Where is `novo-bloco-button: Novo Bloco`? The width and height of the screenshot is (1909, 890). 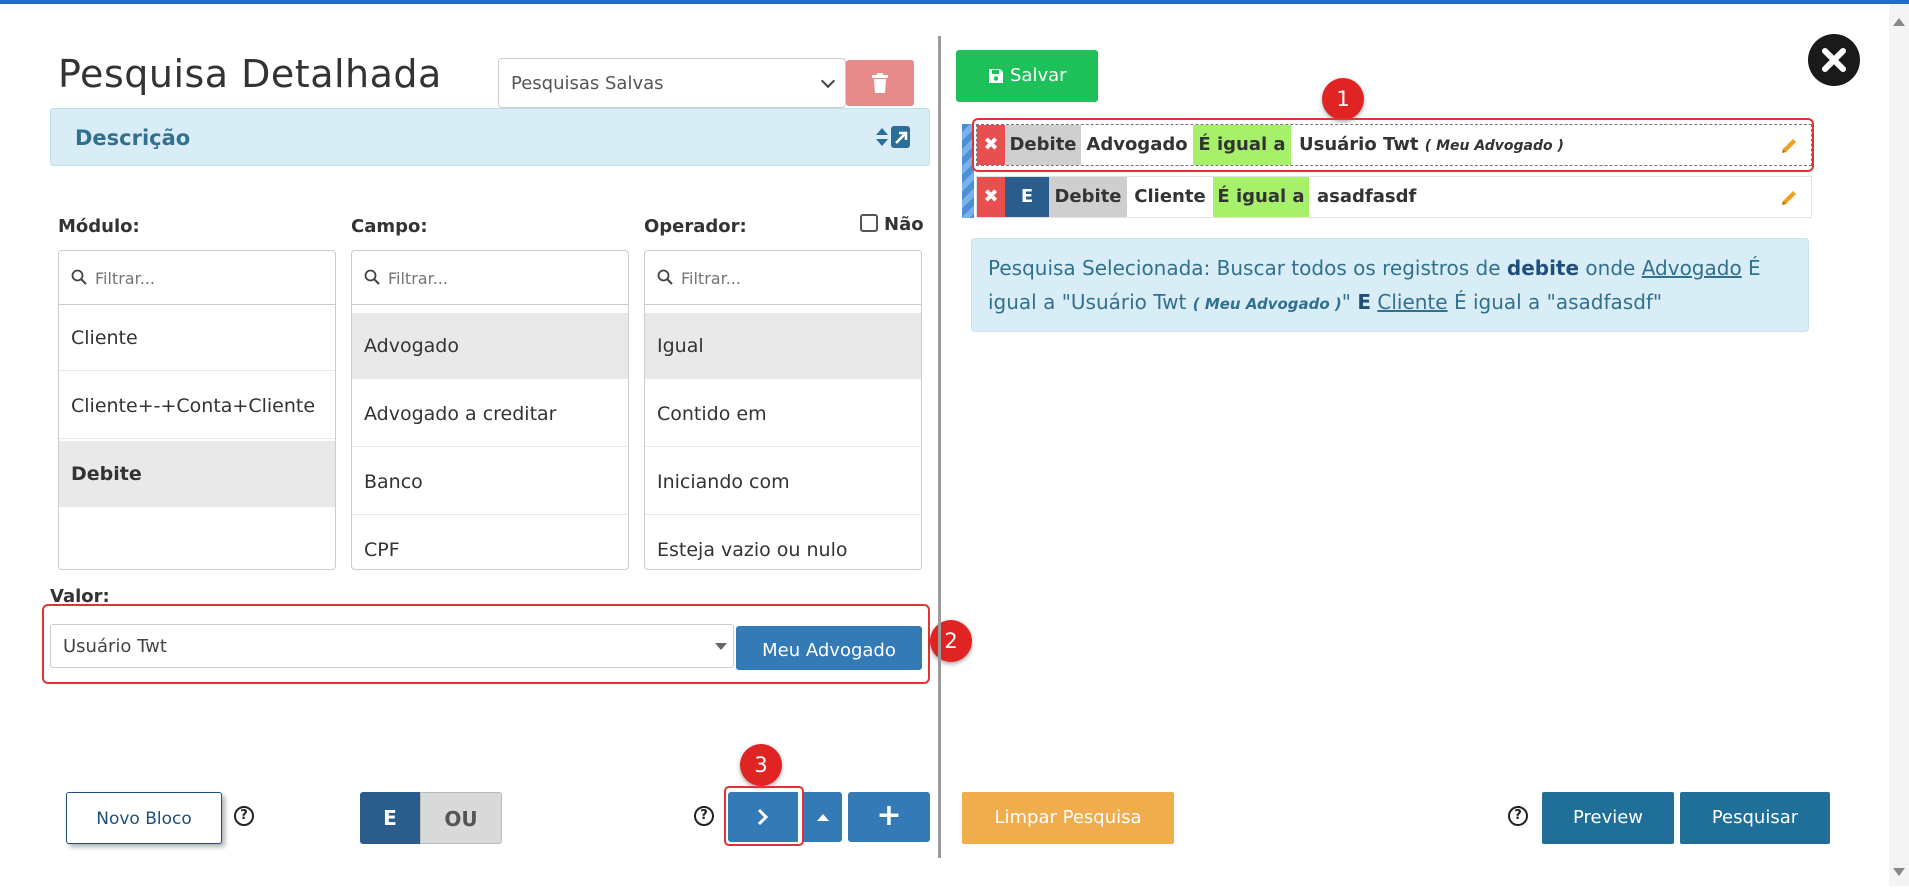 novo-bloco-button: Novo Bloco is located at coordinates (144, 818).